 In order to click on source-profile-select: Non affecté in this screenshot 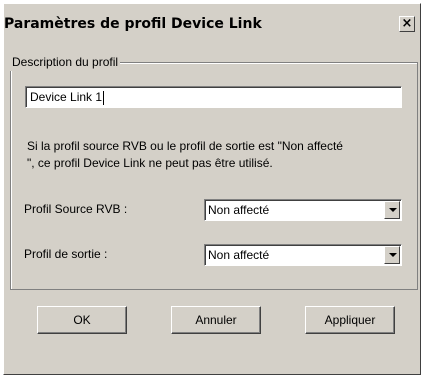, I will do `click(303, 210)`.